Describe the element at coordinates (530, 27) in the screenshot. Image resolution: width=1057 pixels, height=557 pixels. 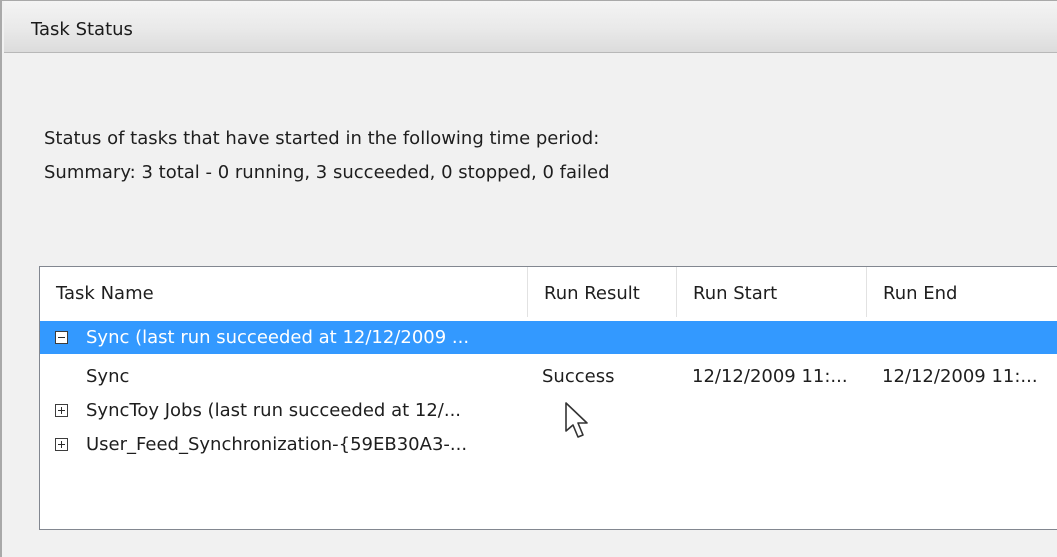
I see `section-header: Task Status` at that location.